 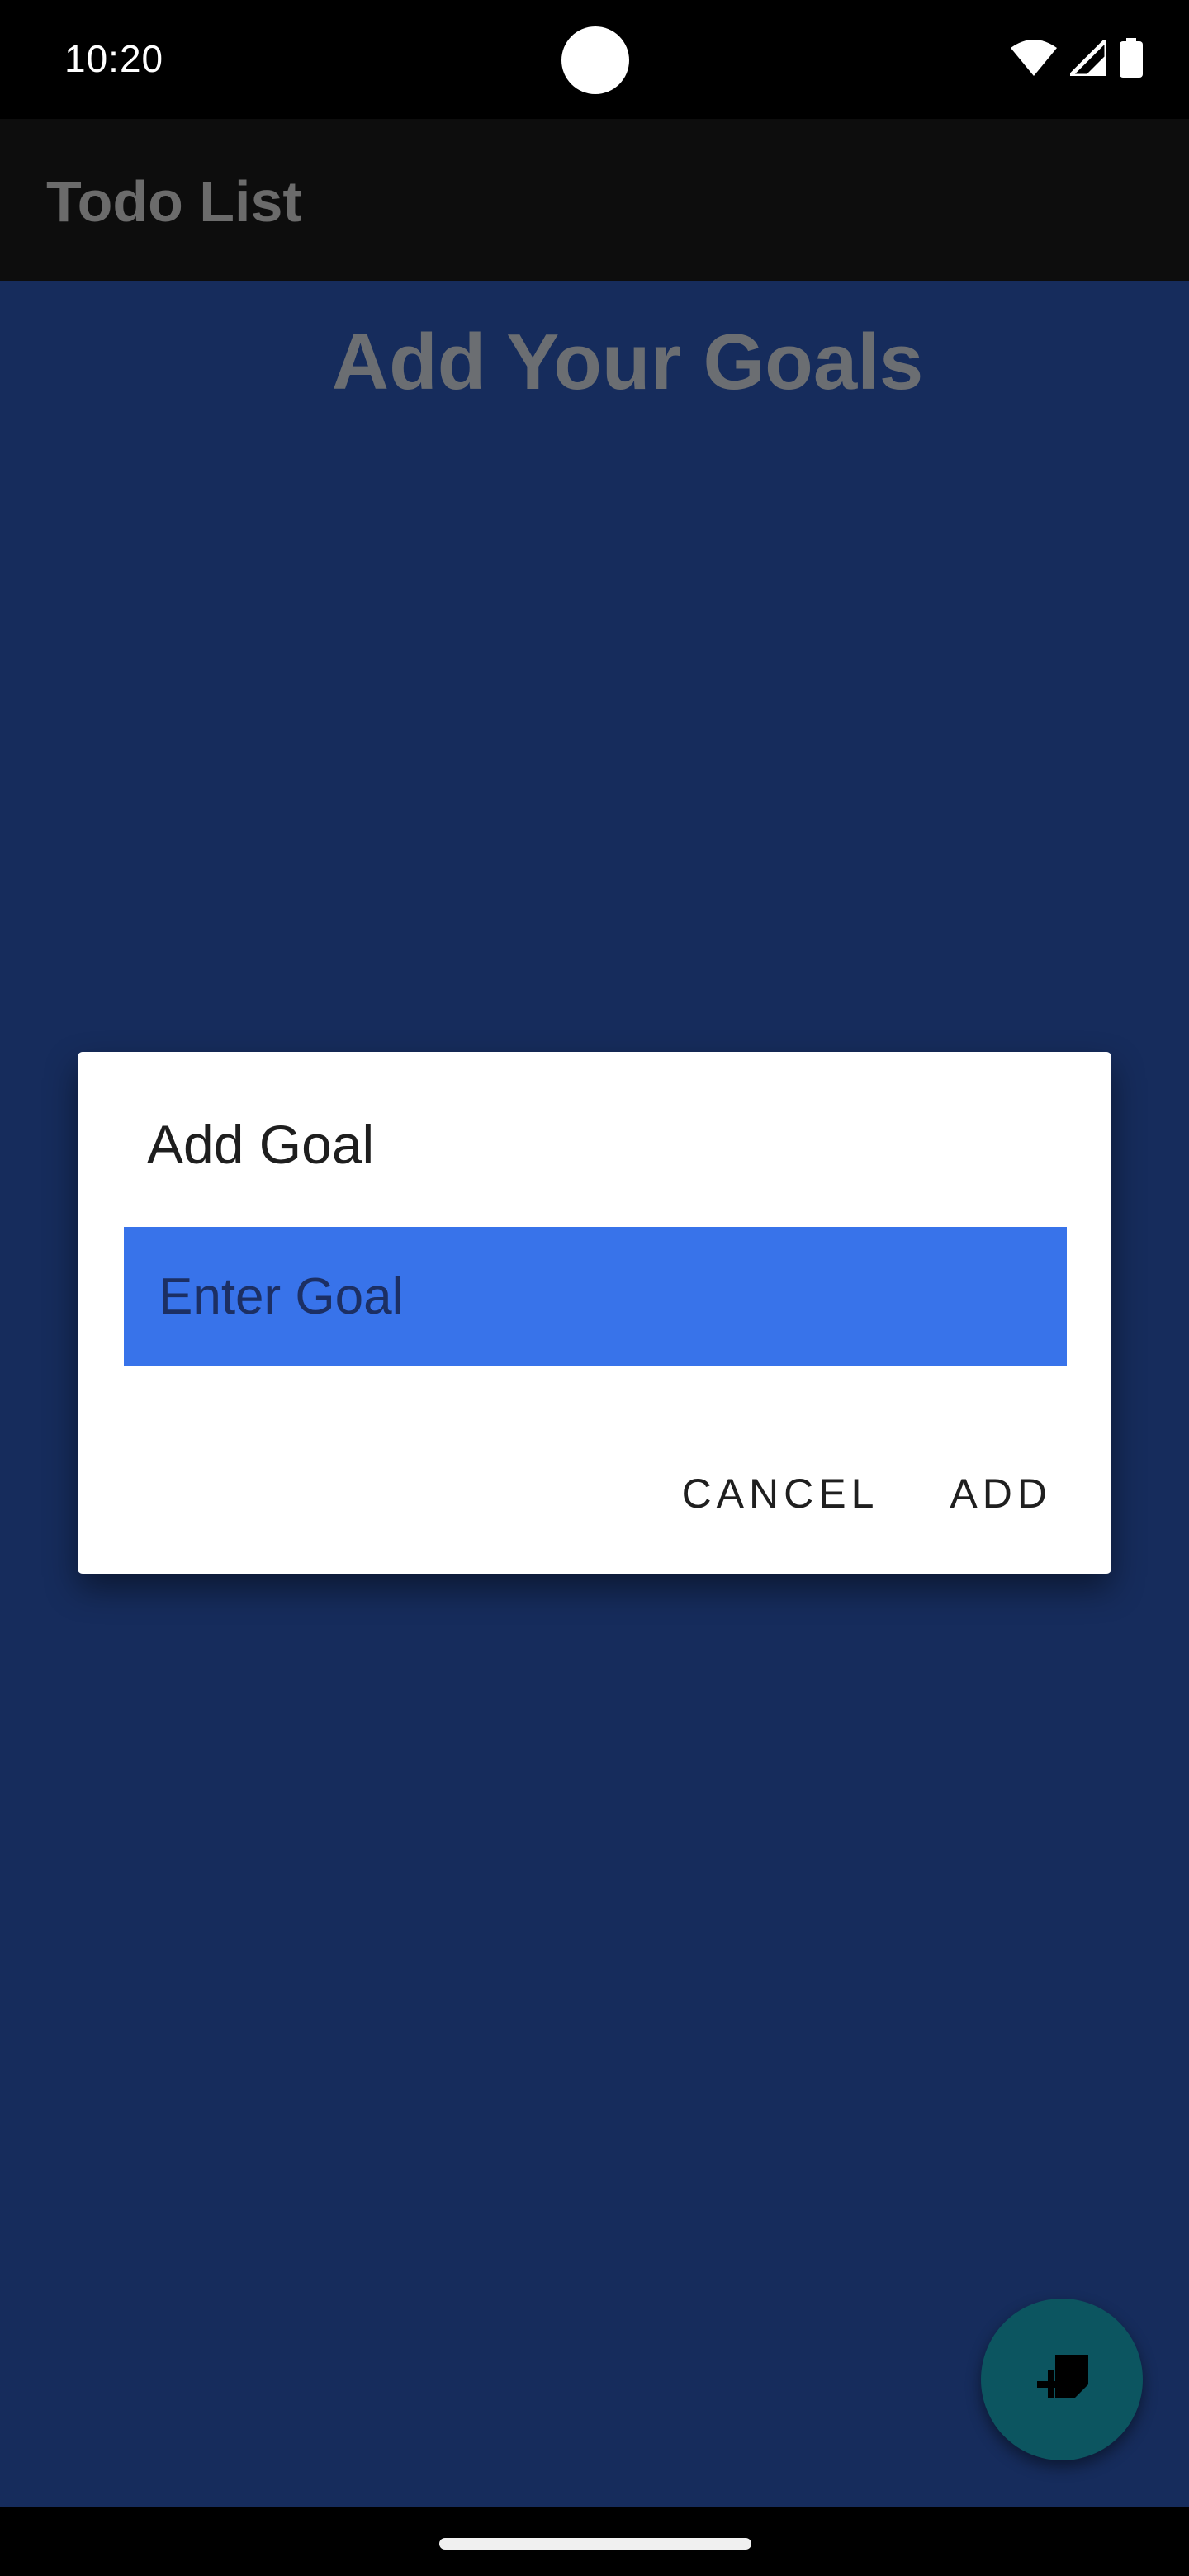 I want to click on goal-input, so click(x=595, y=1296).